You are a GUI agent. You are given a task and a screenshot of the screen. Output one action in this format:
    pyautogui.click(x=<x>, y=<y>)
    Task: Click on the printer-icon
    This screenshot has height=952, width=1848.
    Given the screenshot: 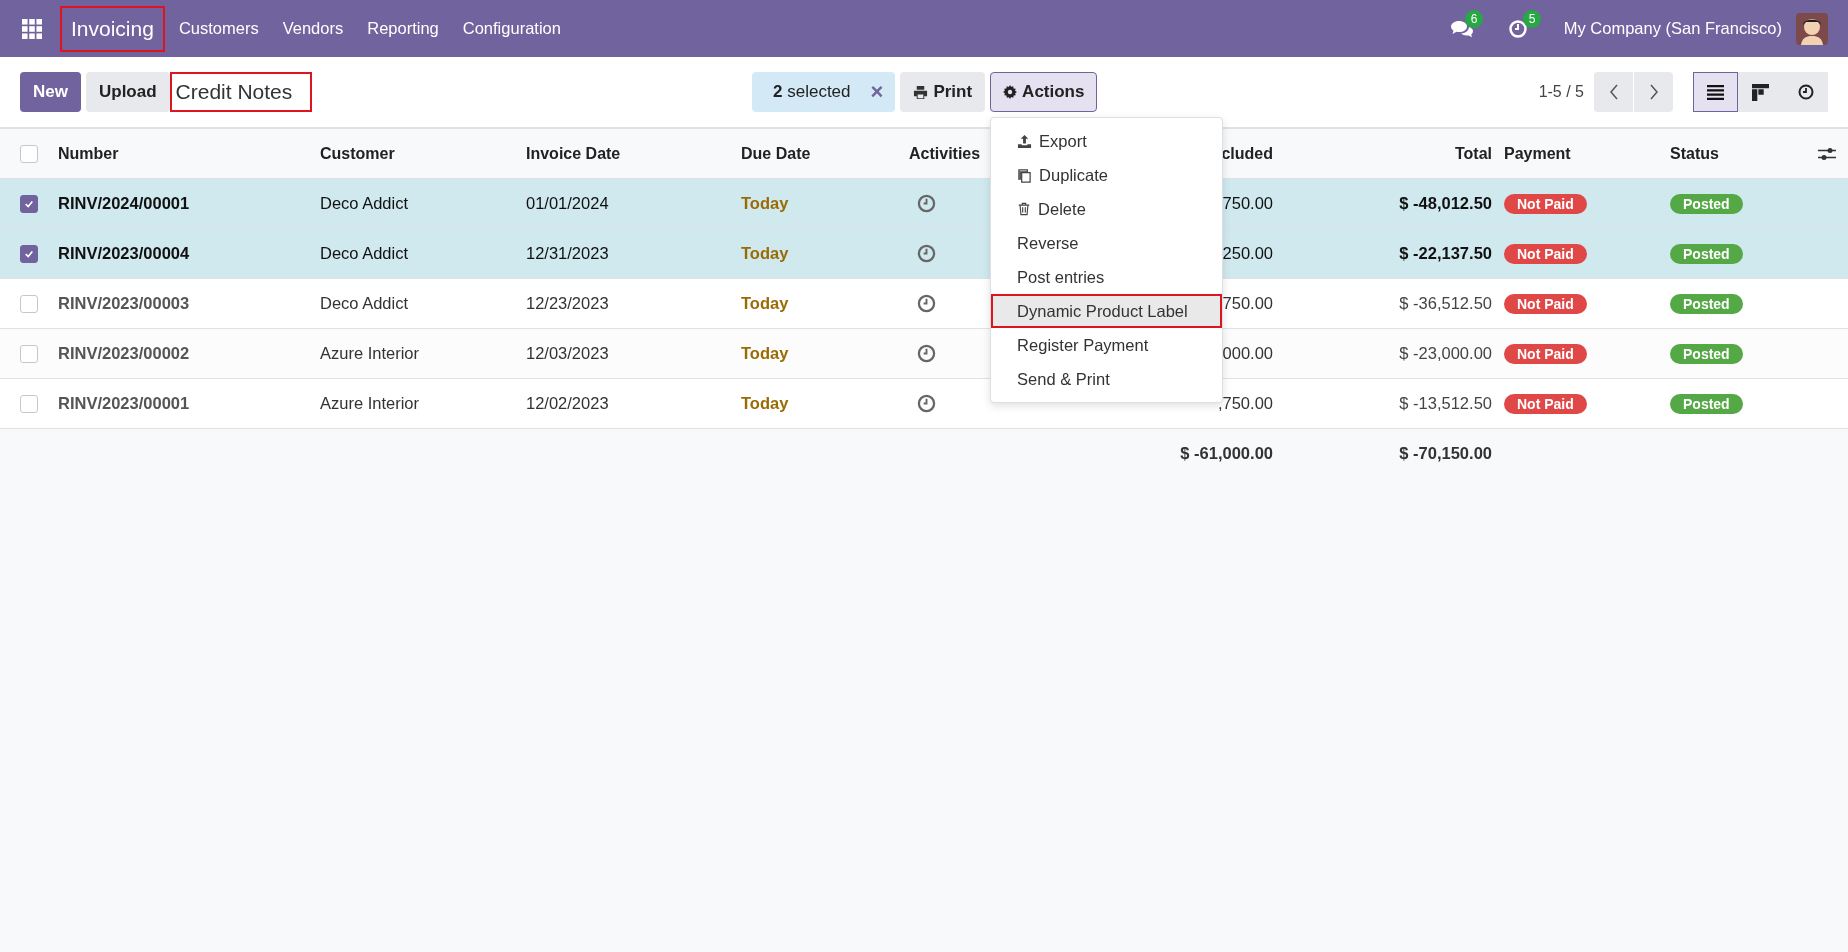 What is the action you would take?
    pyautogui.click(x=921, y=92)
    